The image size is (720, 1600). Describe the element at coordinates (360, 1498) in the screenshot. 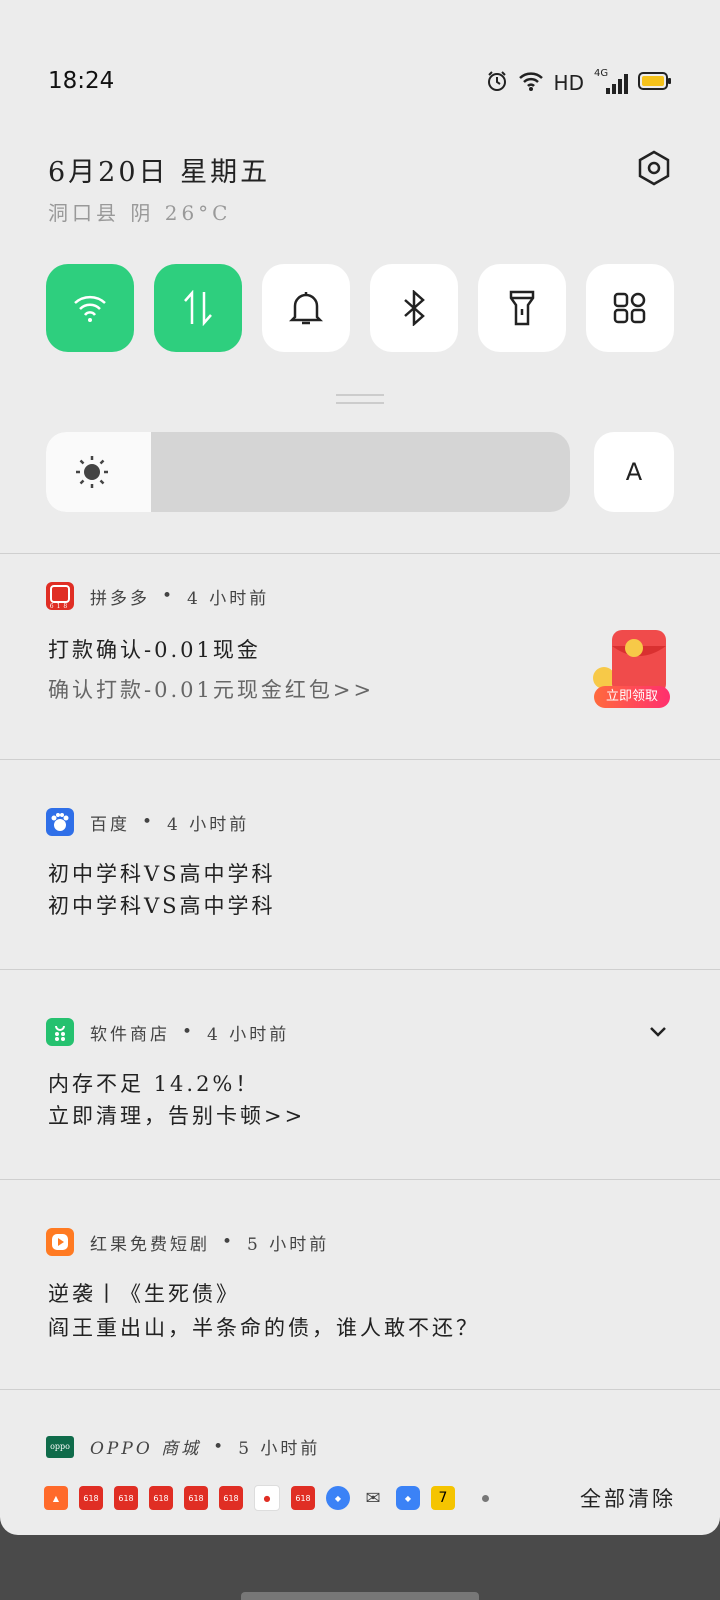

I see `collapsed-notification-icons: ▲ 618 618 618 618 618 ● 618 ◆ ✉ ◆ 7 全部清除` at that location.